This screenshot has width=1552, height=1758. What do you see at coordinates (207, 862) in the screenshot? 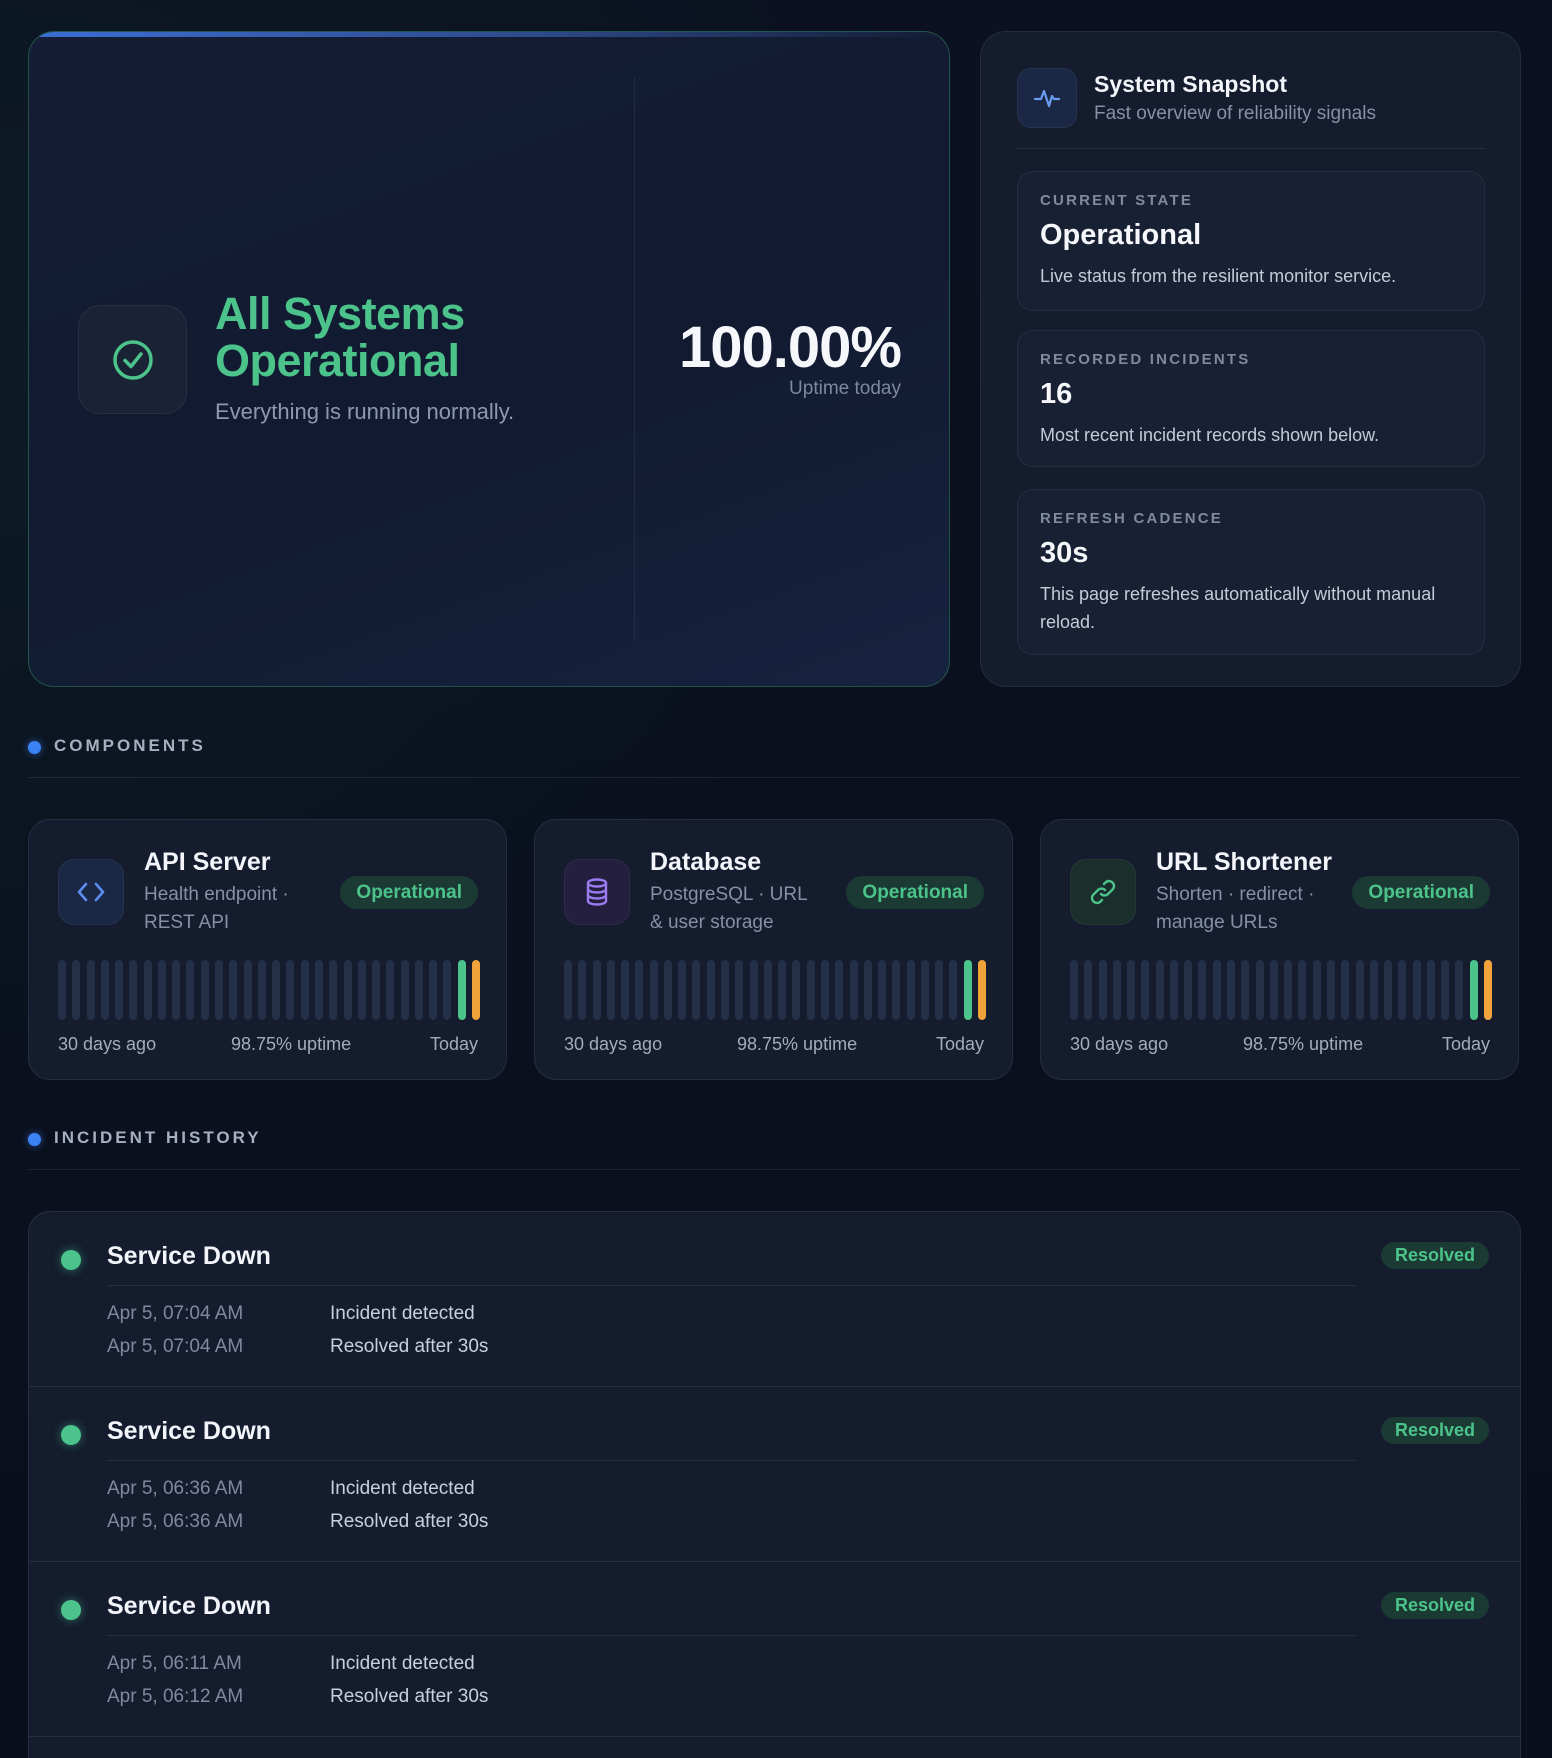
I see `component-name: API Server` at bounding box center [207, 862].